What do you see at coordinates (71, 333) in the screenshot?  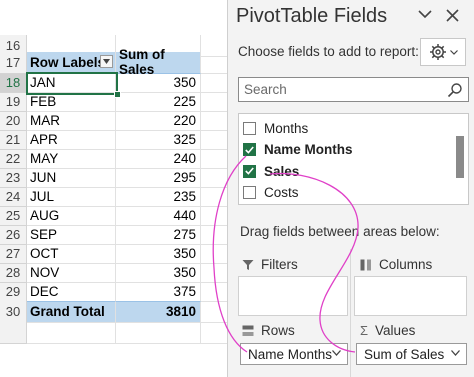 I see `cell-a31` at bounding box center [71, 333].